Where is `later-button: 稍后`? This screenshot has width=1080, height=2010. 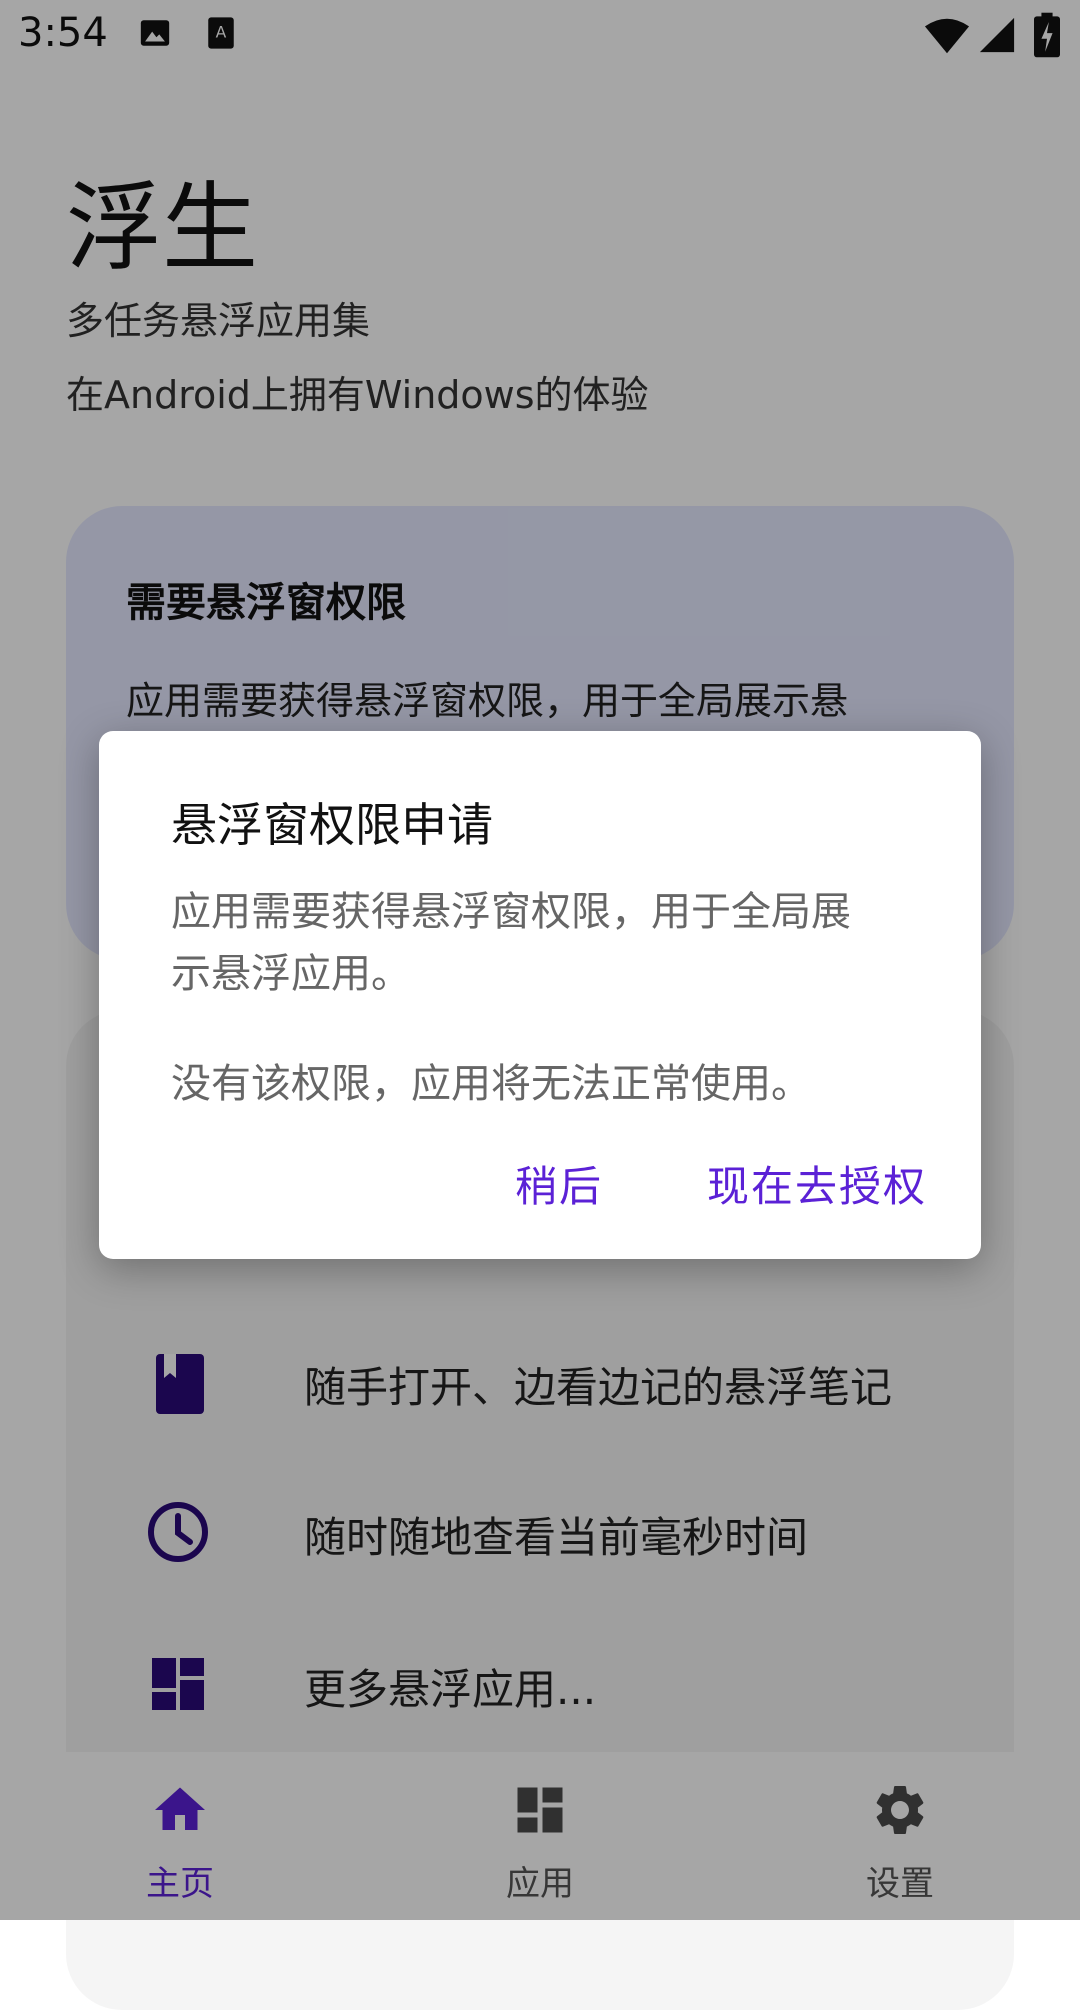
later-button: 稍后 is located at coordinates (559, 1183).